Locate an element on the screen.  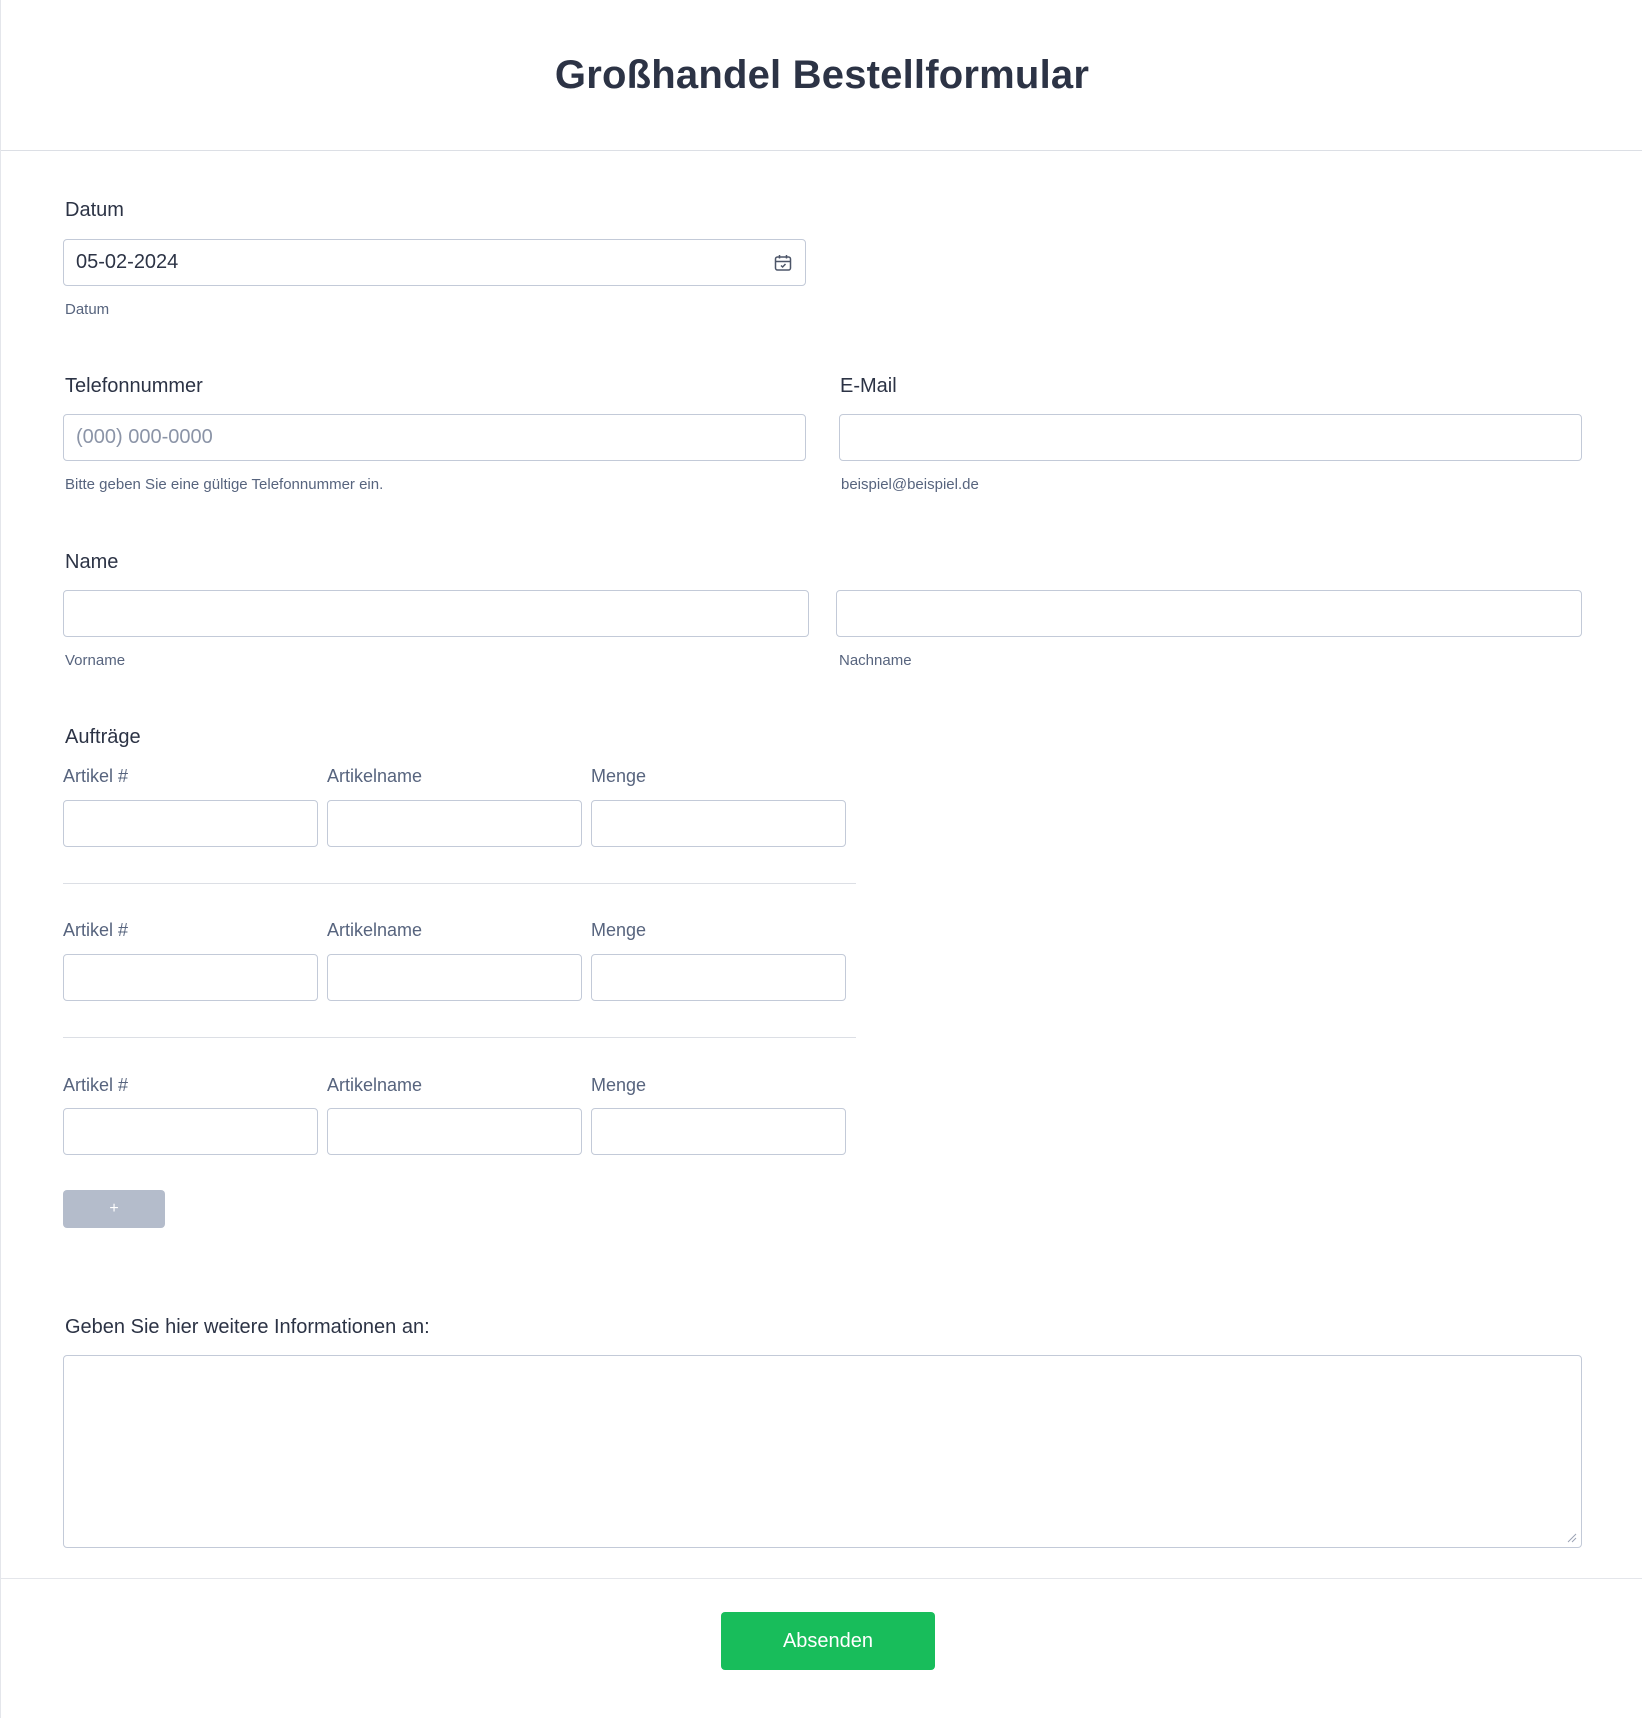
order-2-quantity-input is located at coordinates (718, 977).